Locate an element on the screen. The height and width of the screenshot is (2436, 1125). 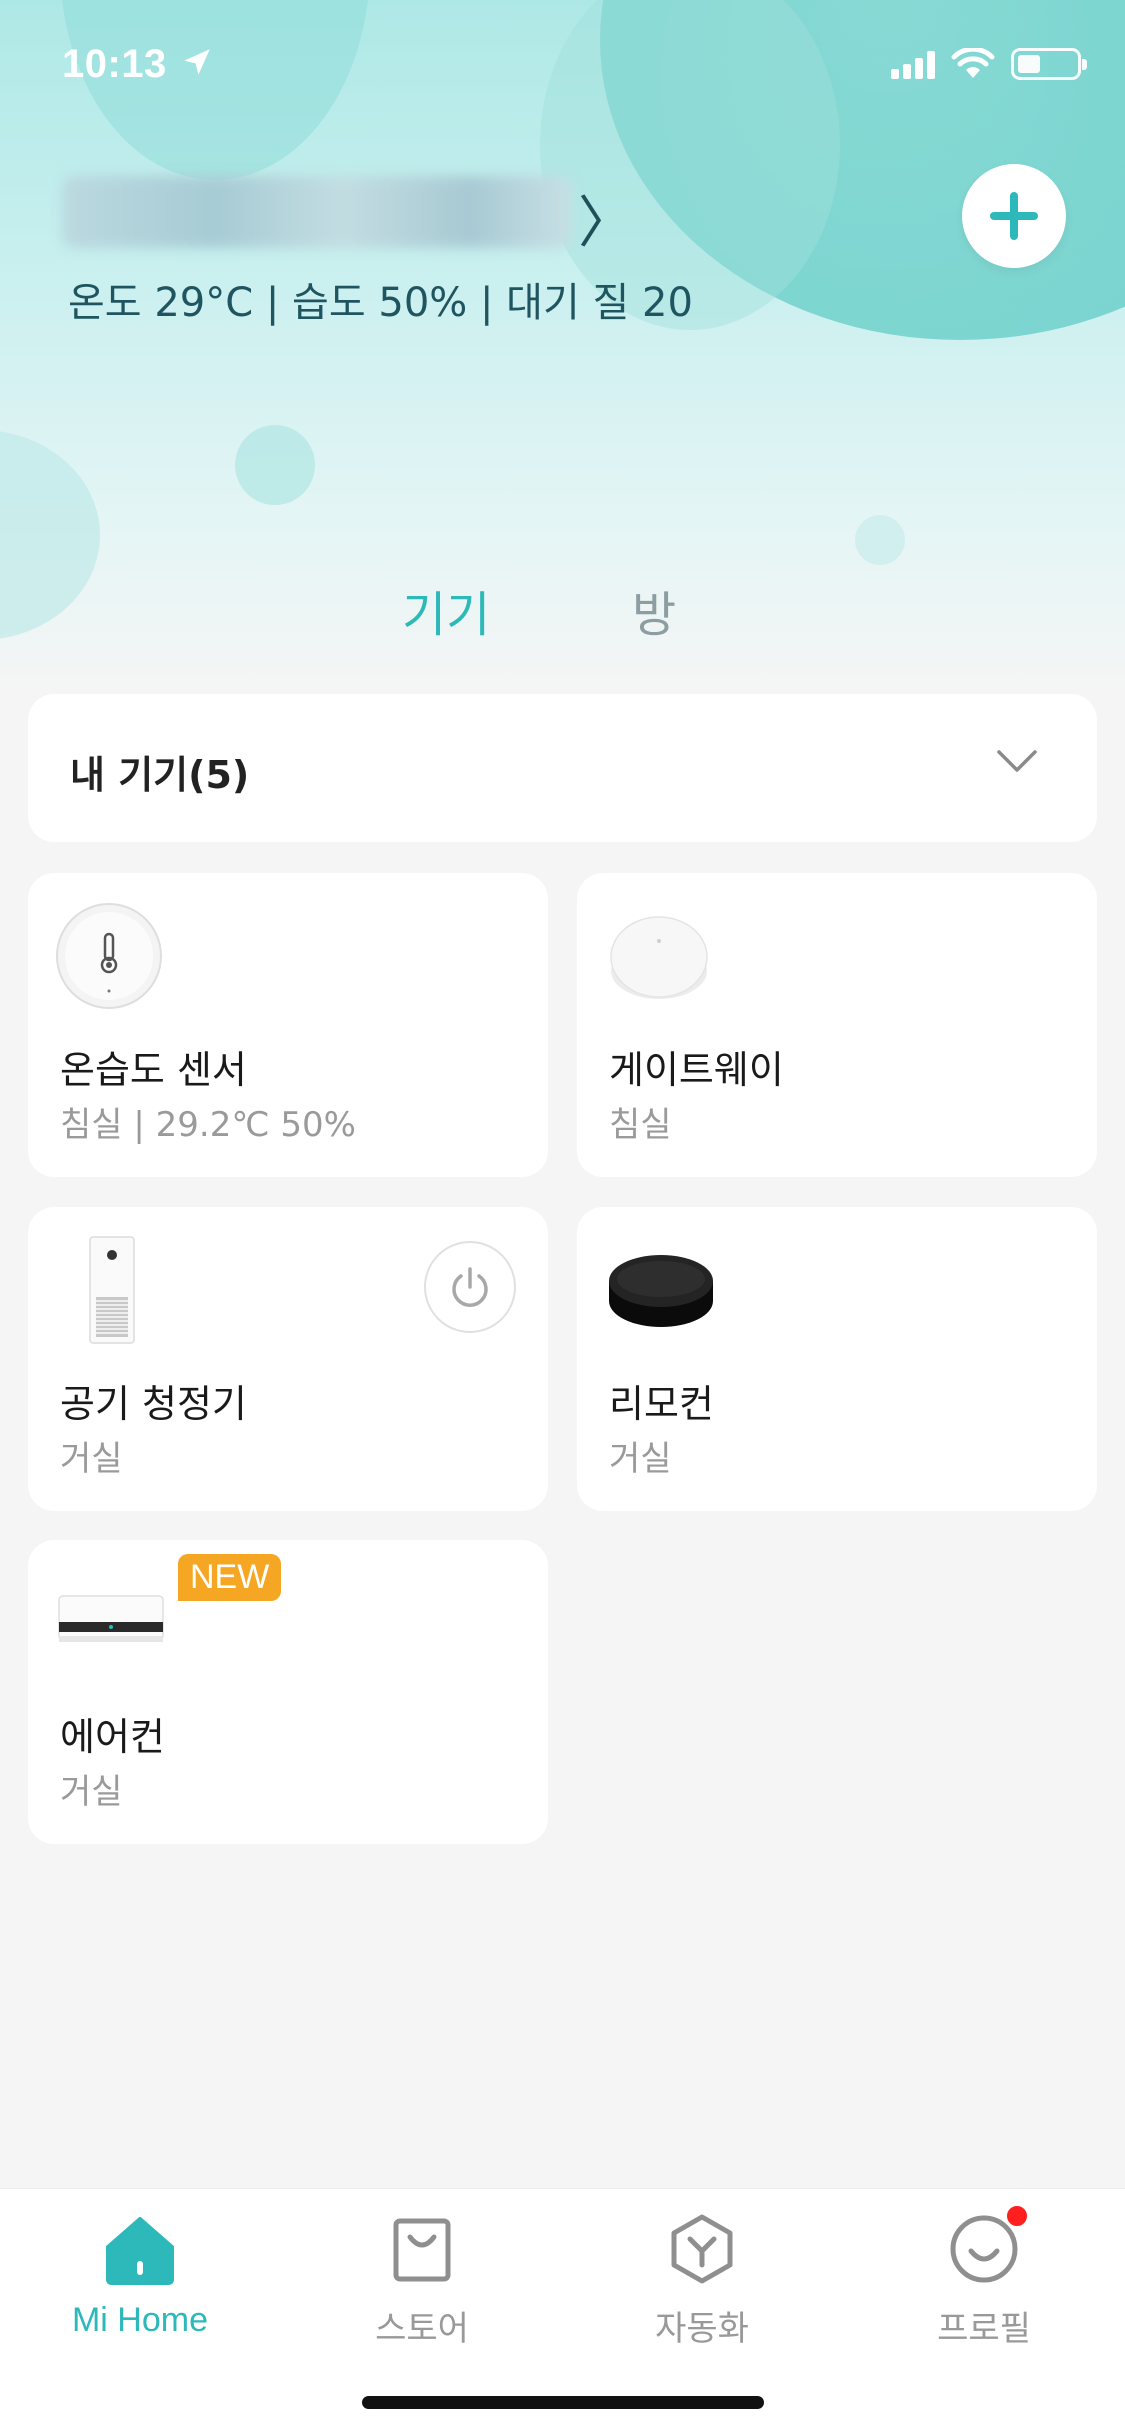
device-filter-label: 내 기기(5) is located at coordinates (160, 775).